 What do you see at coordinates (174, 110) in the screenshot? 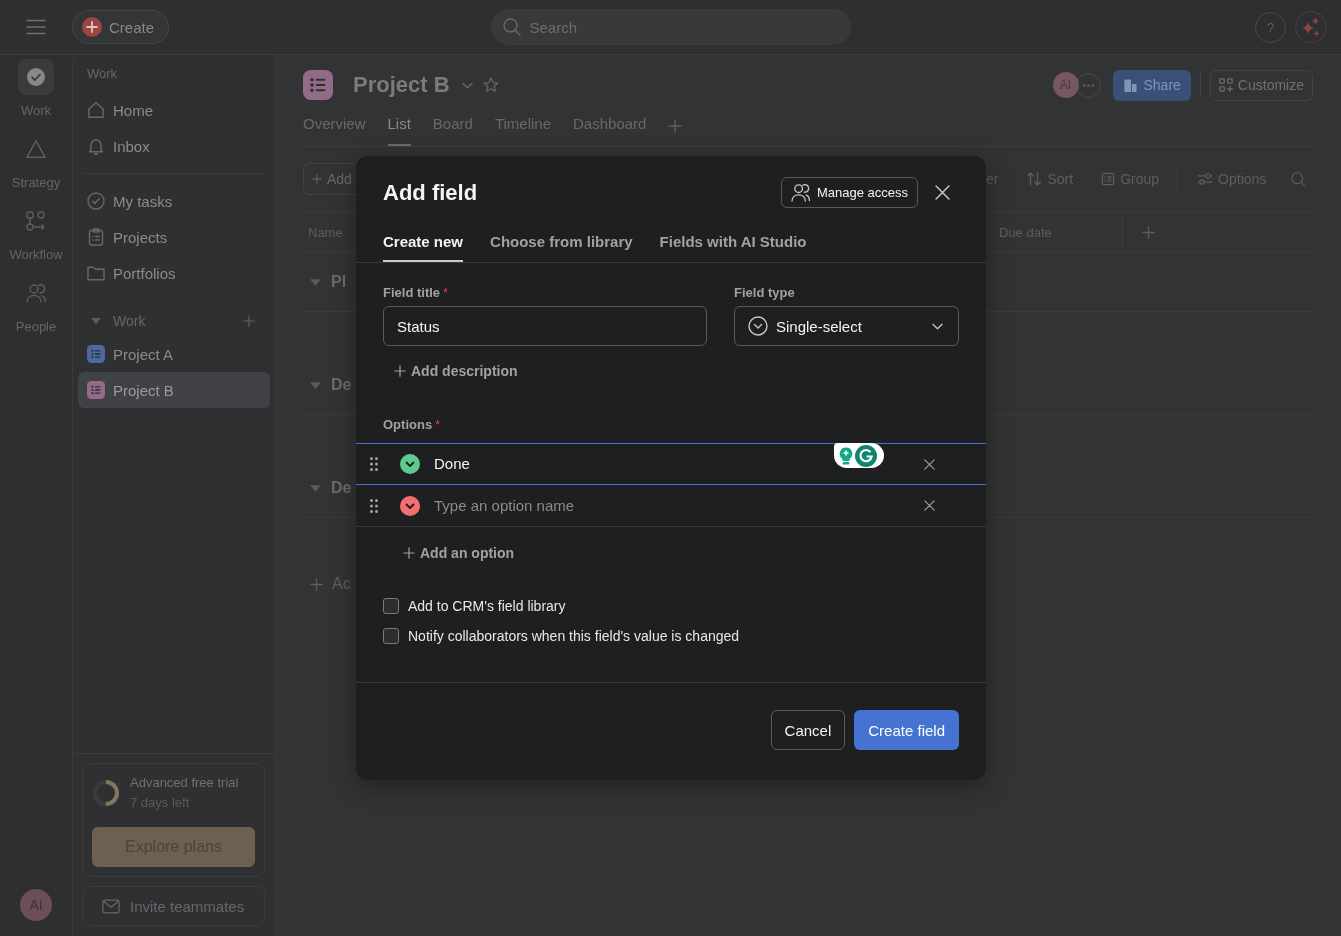
I see `sidebar-item: Home` at bounding box center [174, 110].